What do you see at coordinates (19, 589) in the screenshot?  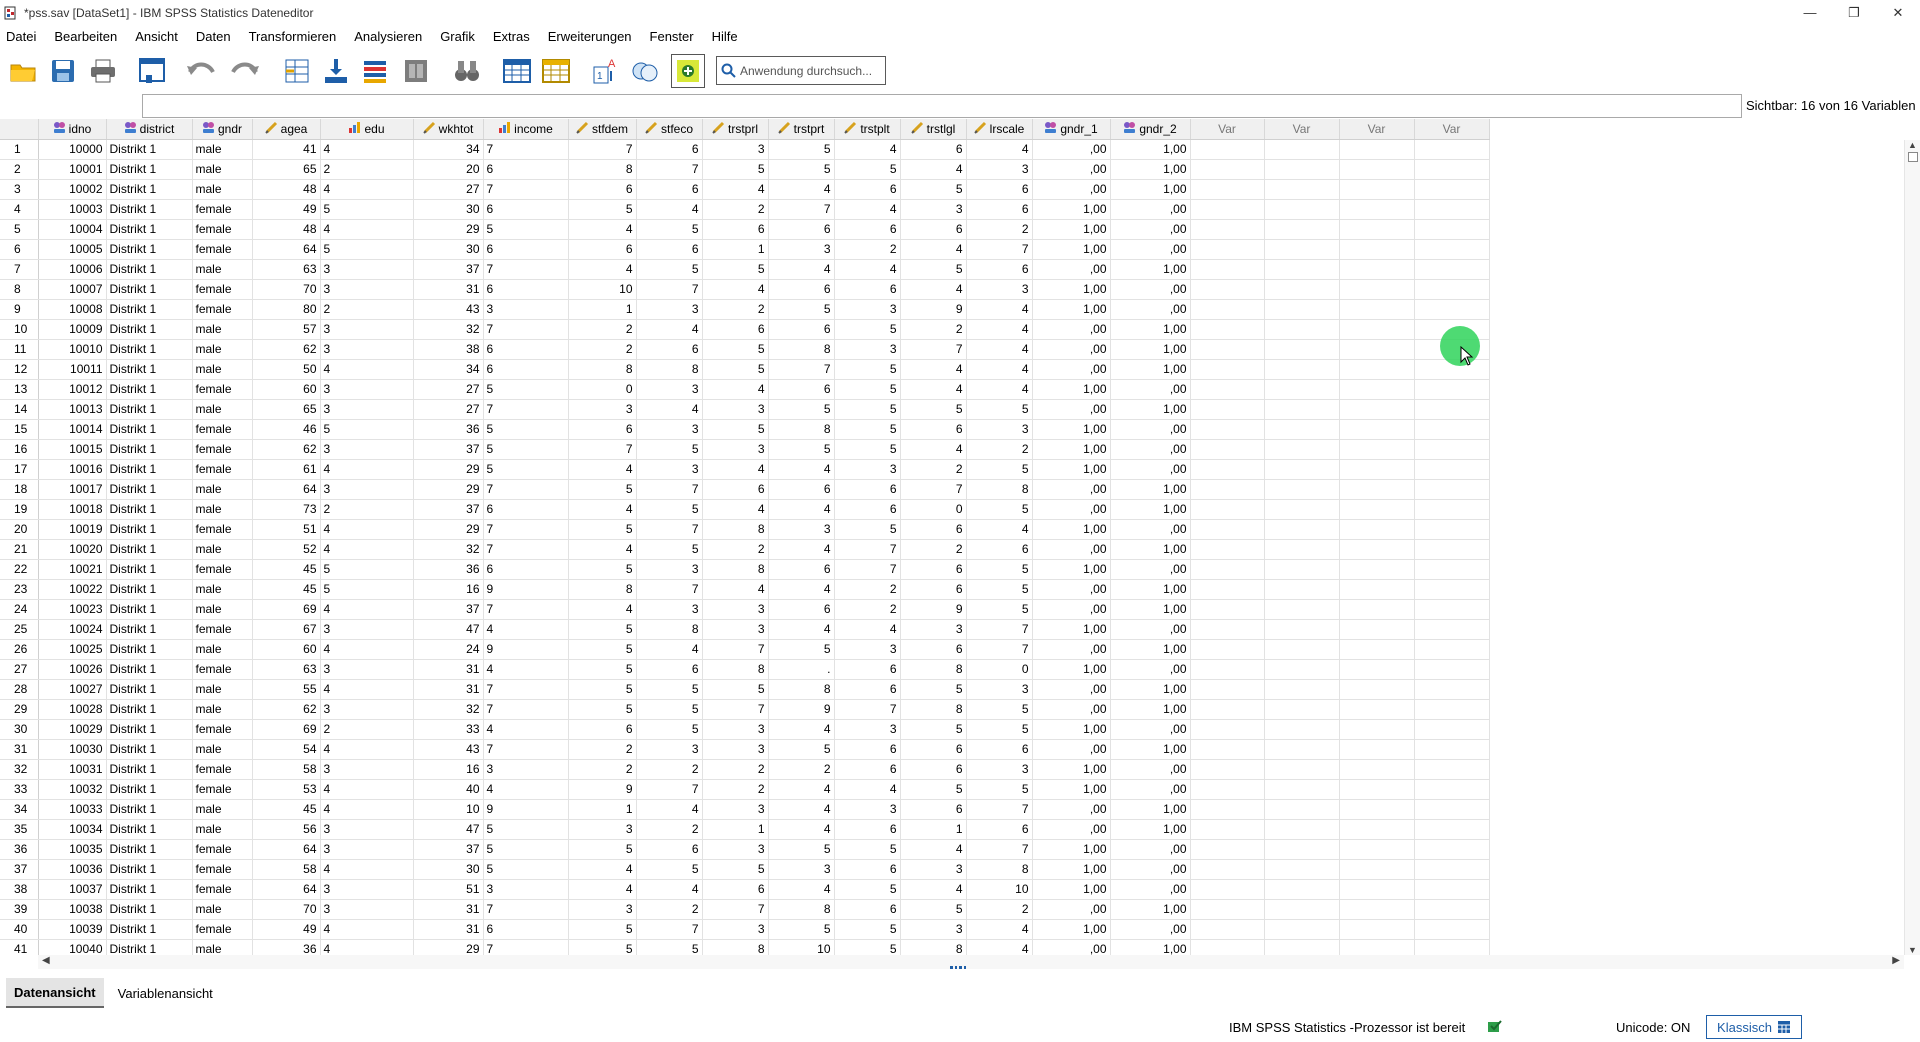 I see `row-number: 23` at bounding box center [19, 589].